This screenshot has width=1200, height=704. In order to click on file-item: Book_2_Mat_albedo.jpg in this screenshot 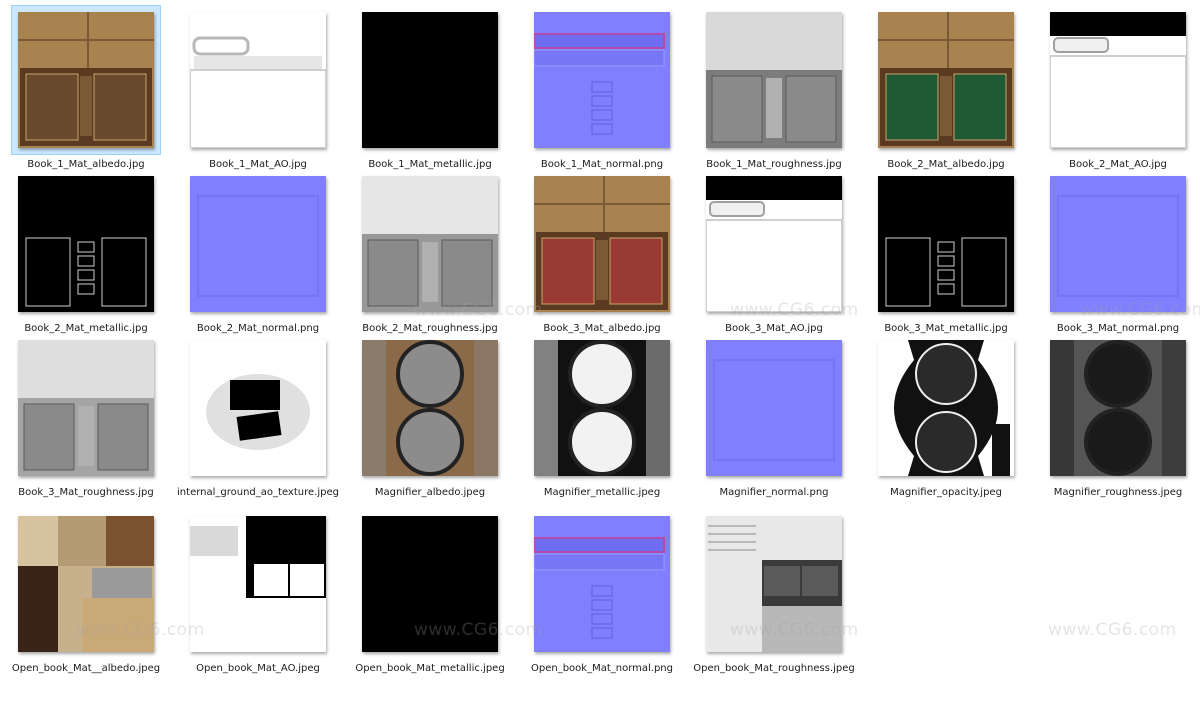, I will do `click(946, 88)`.